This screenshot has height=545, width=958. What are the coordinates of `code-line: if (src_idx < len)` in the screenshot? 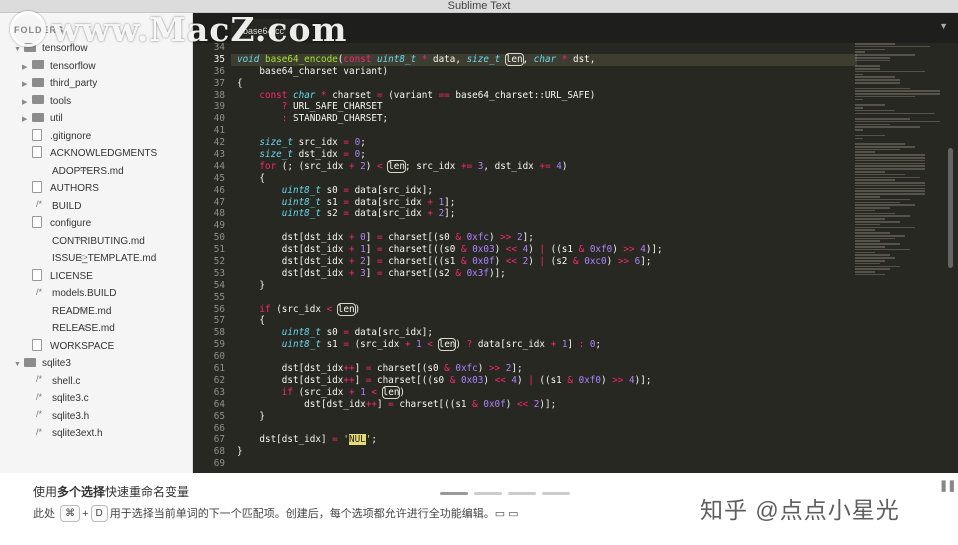 It's located at (542, 309).